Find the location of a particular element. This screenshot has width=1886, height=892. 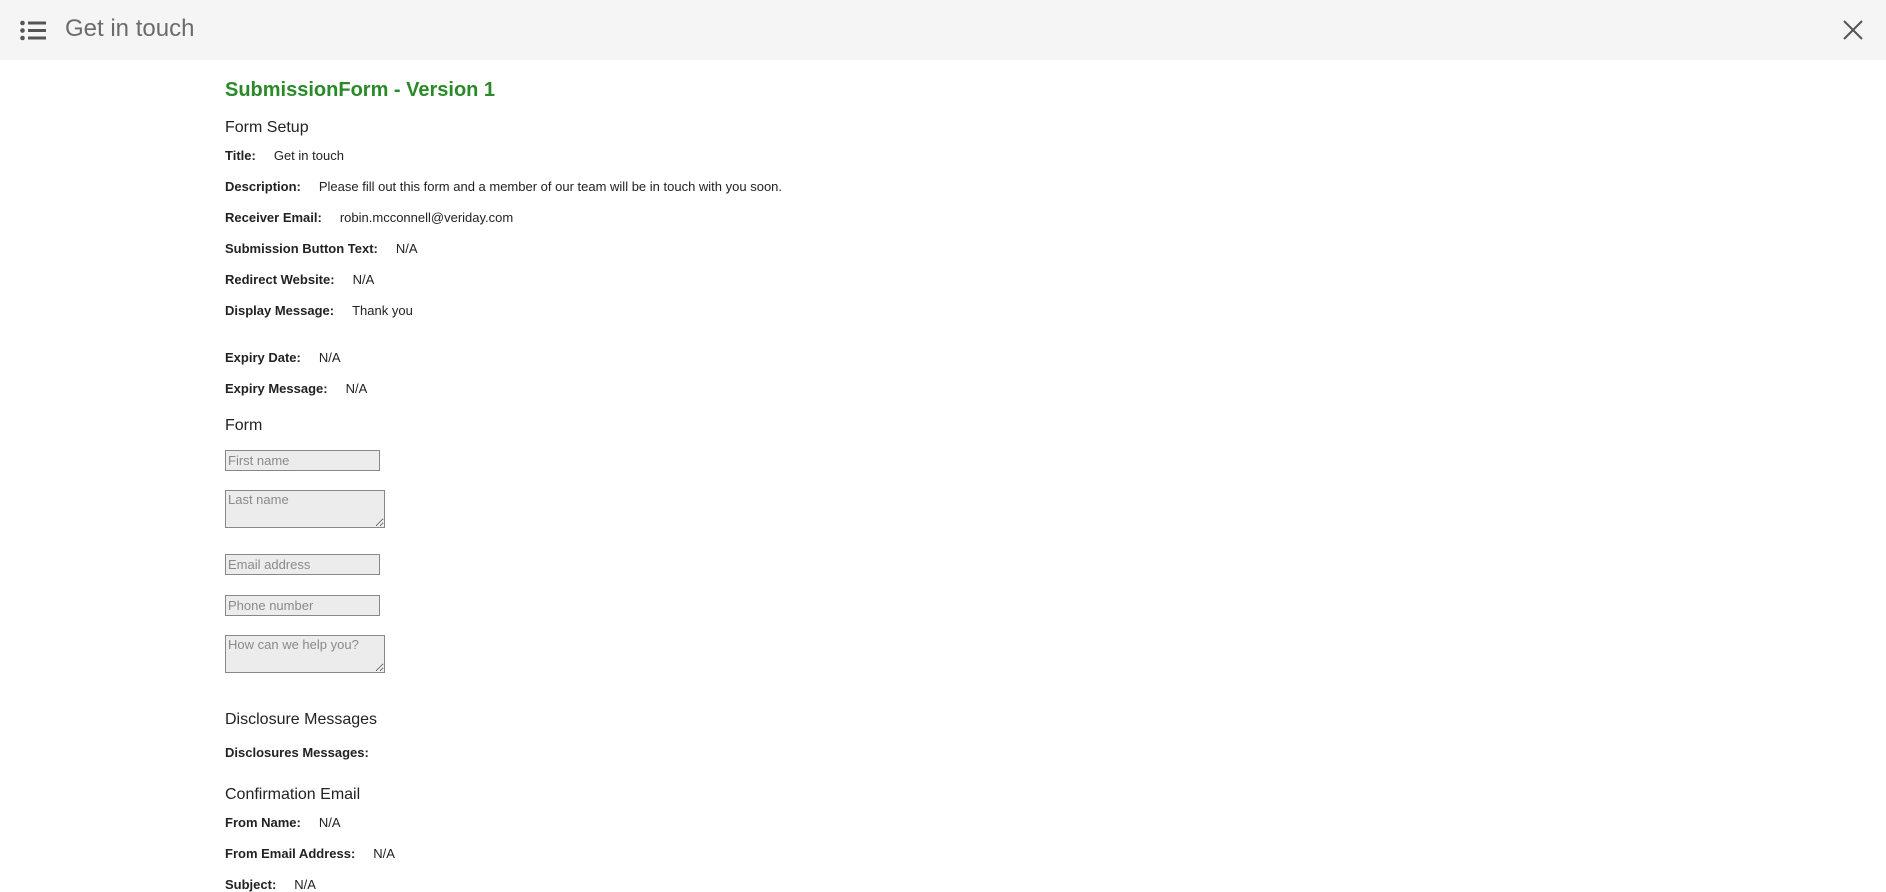

email-address-input is located at coordinates (302, 564).